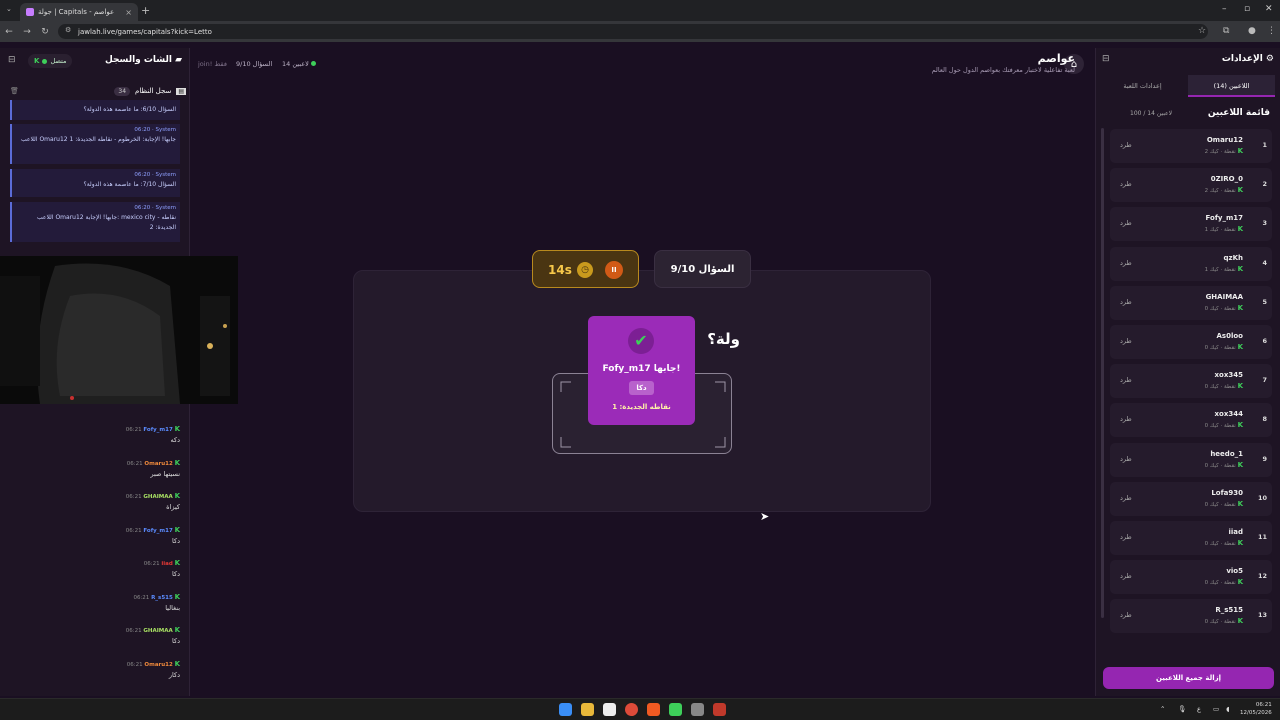  I want to click on new-tab-icon: +, so click(145, 10).